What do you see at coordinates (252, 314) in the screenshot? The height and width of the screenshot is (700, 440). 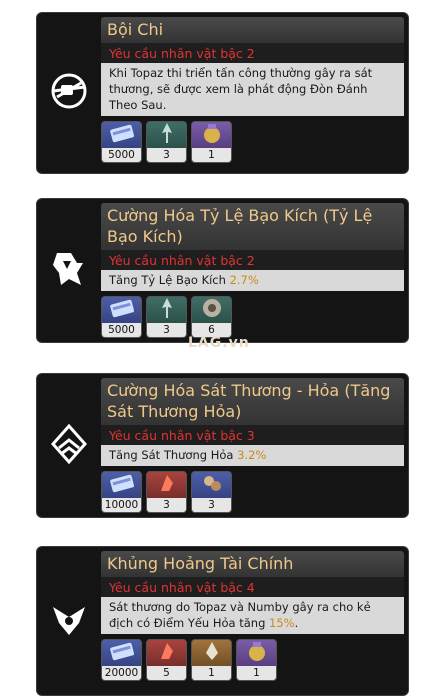 I see `material-list: 5000 3 6` at bounding box center [252, 314].